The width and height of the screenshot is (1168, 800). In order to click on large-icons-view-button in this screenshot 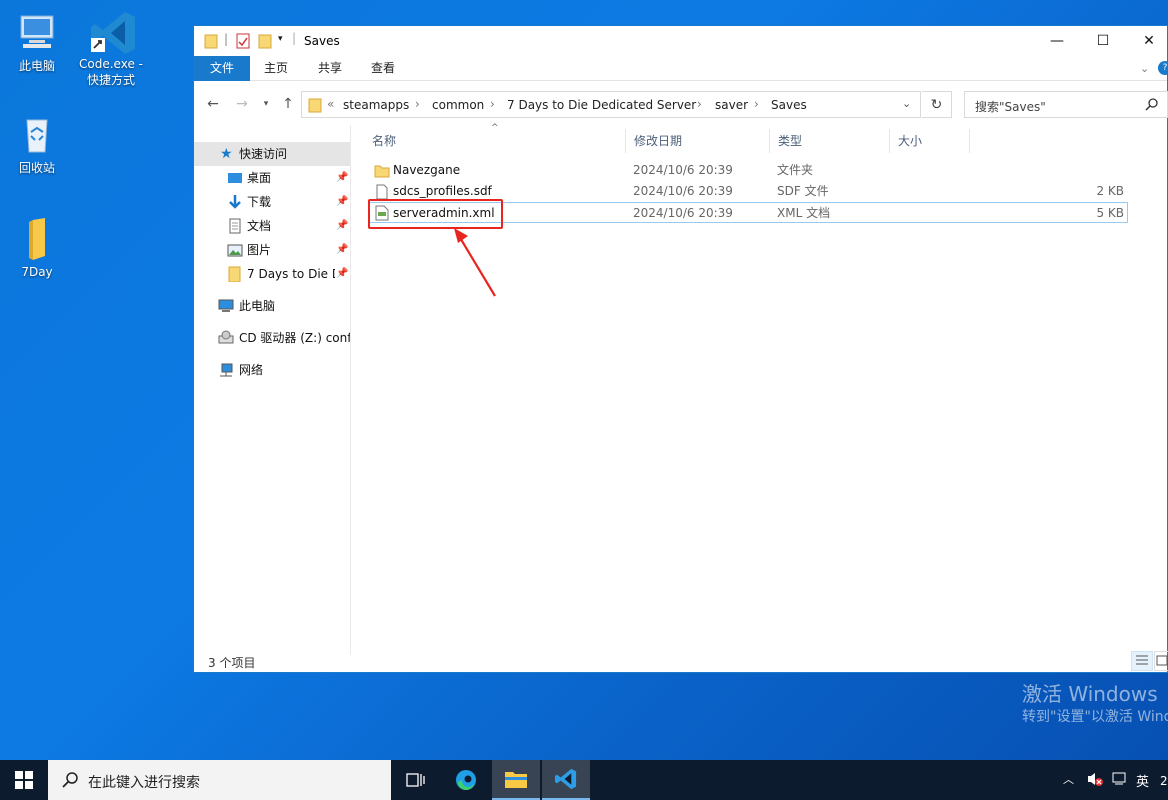, I will do `click(1161, 661)`.